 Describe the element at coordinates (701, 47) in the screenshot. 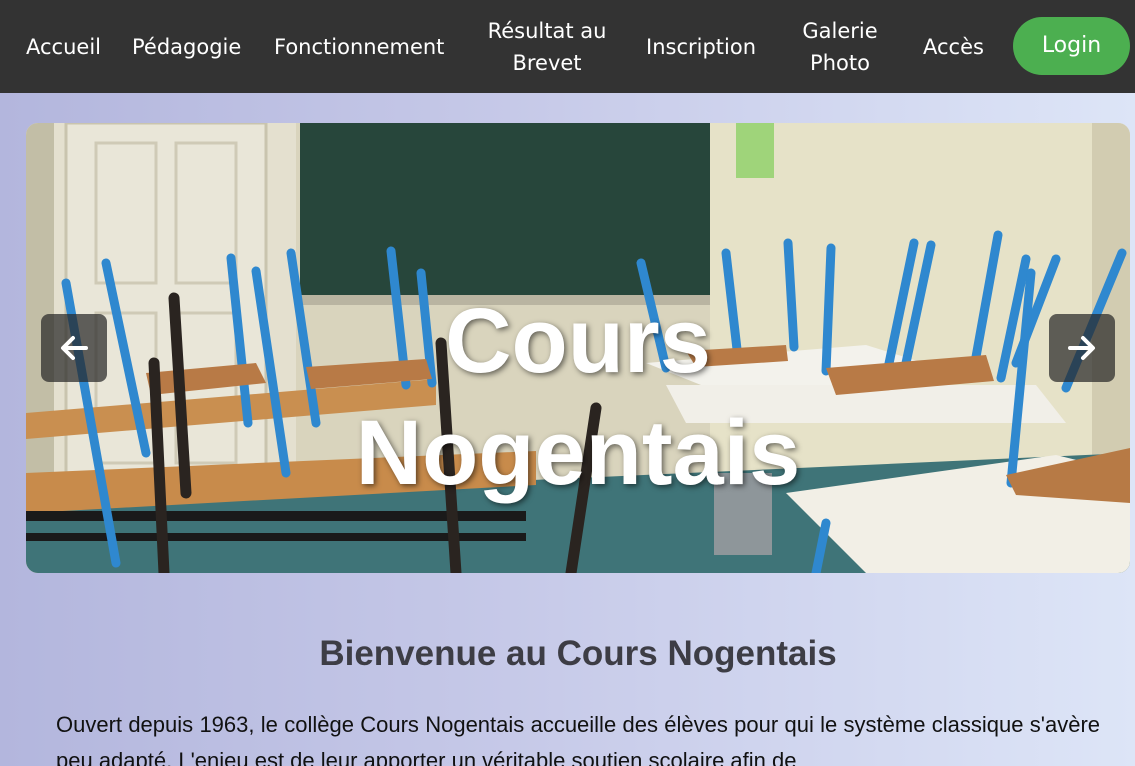

I see `nav-item-inscription: Inscription` at that location.